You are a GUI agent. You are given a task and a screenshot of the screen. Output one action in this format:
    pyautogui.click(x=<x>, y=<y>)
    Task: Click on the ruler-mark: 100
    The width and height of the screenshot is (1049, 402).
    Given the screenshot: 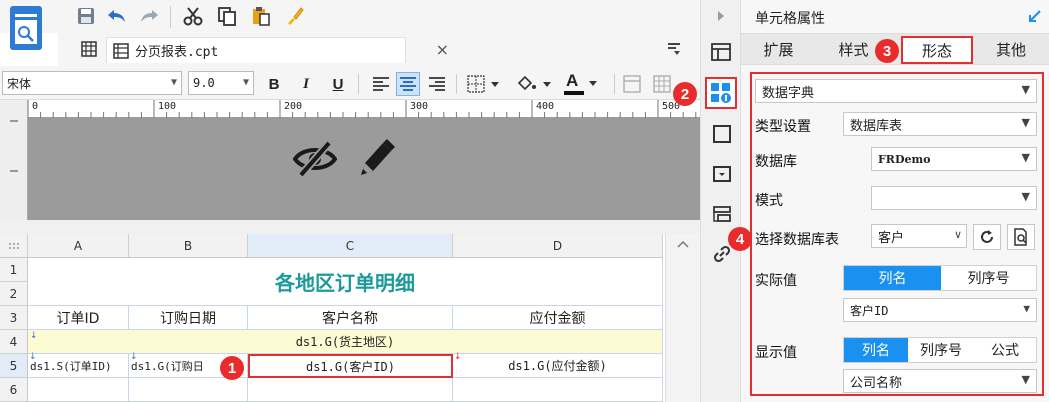 What is the action you would take?
    pyautogui.click(x=167, y=106)
    